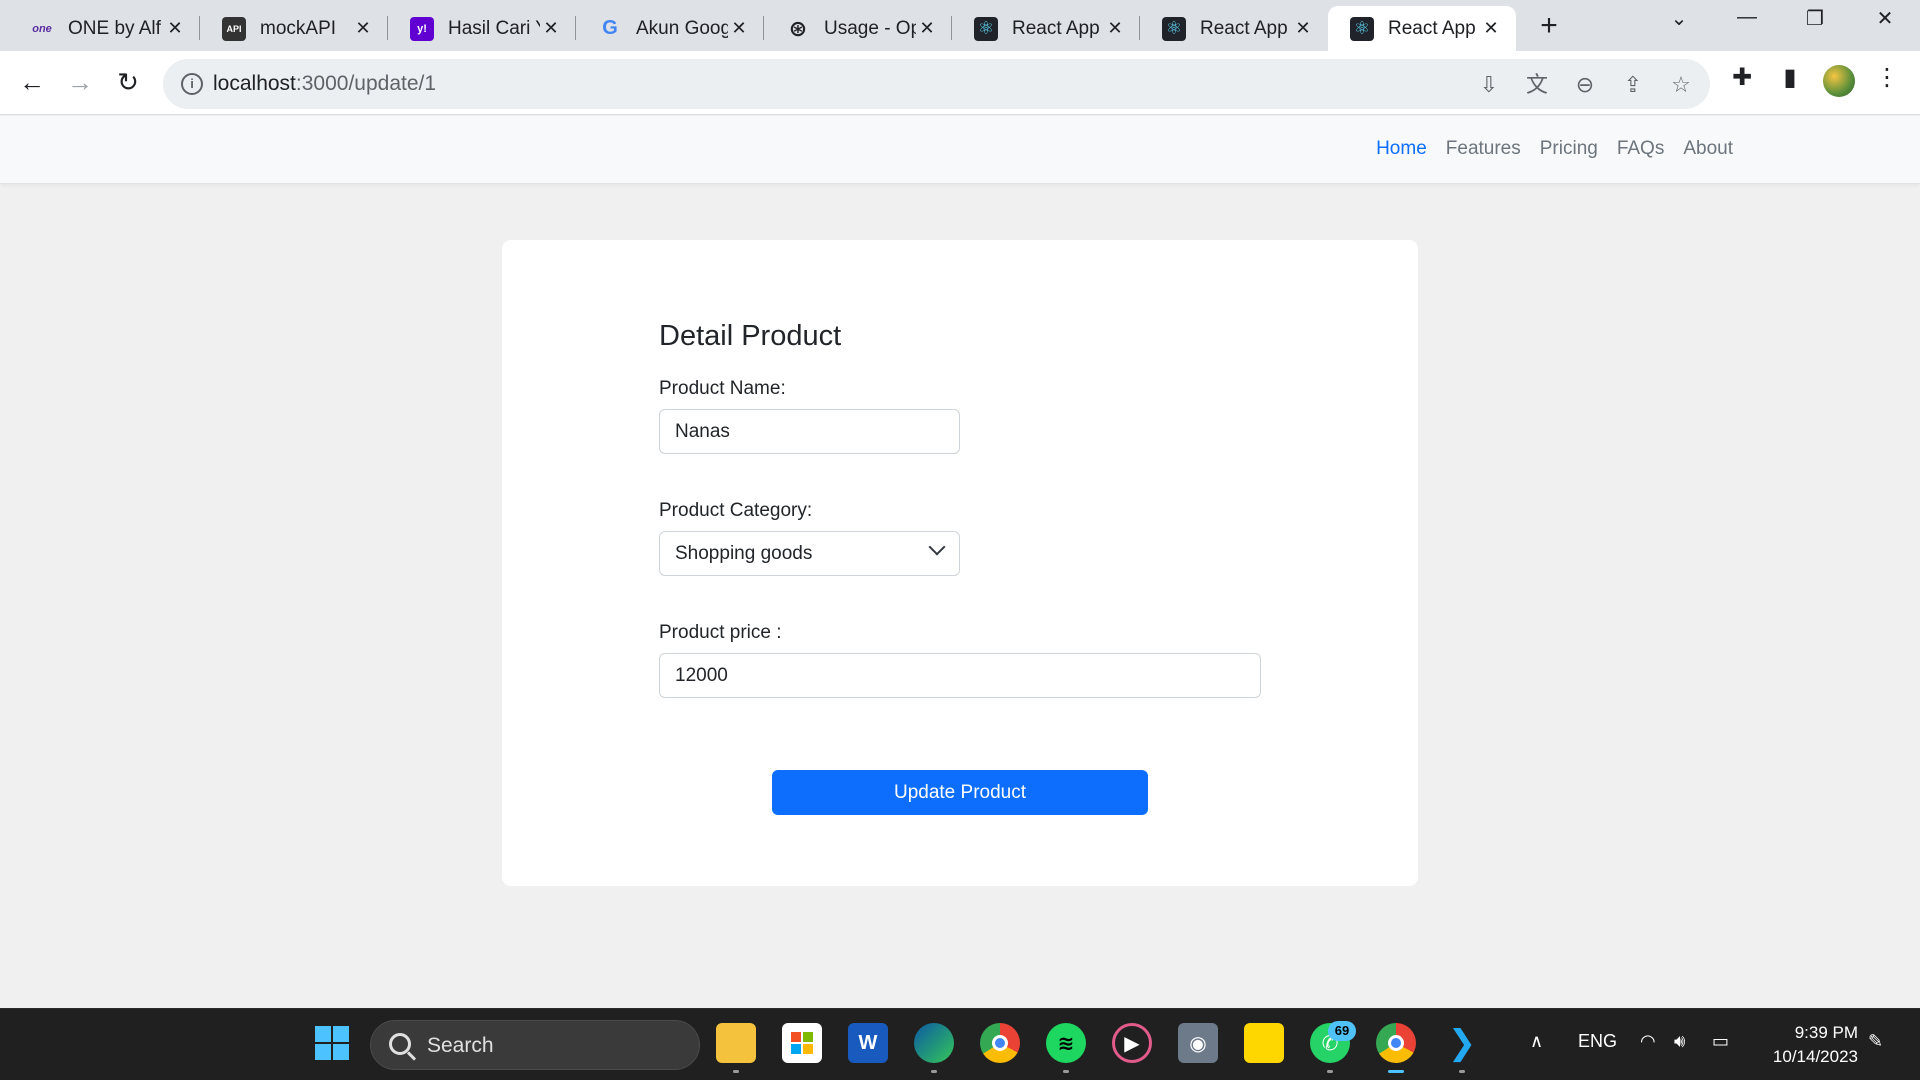  Describe the element at coordinates (1679, 1041) in the screenshot. I see `volume-icon: 🔊︎` at that location.